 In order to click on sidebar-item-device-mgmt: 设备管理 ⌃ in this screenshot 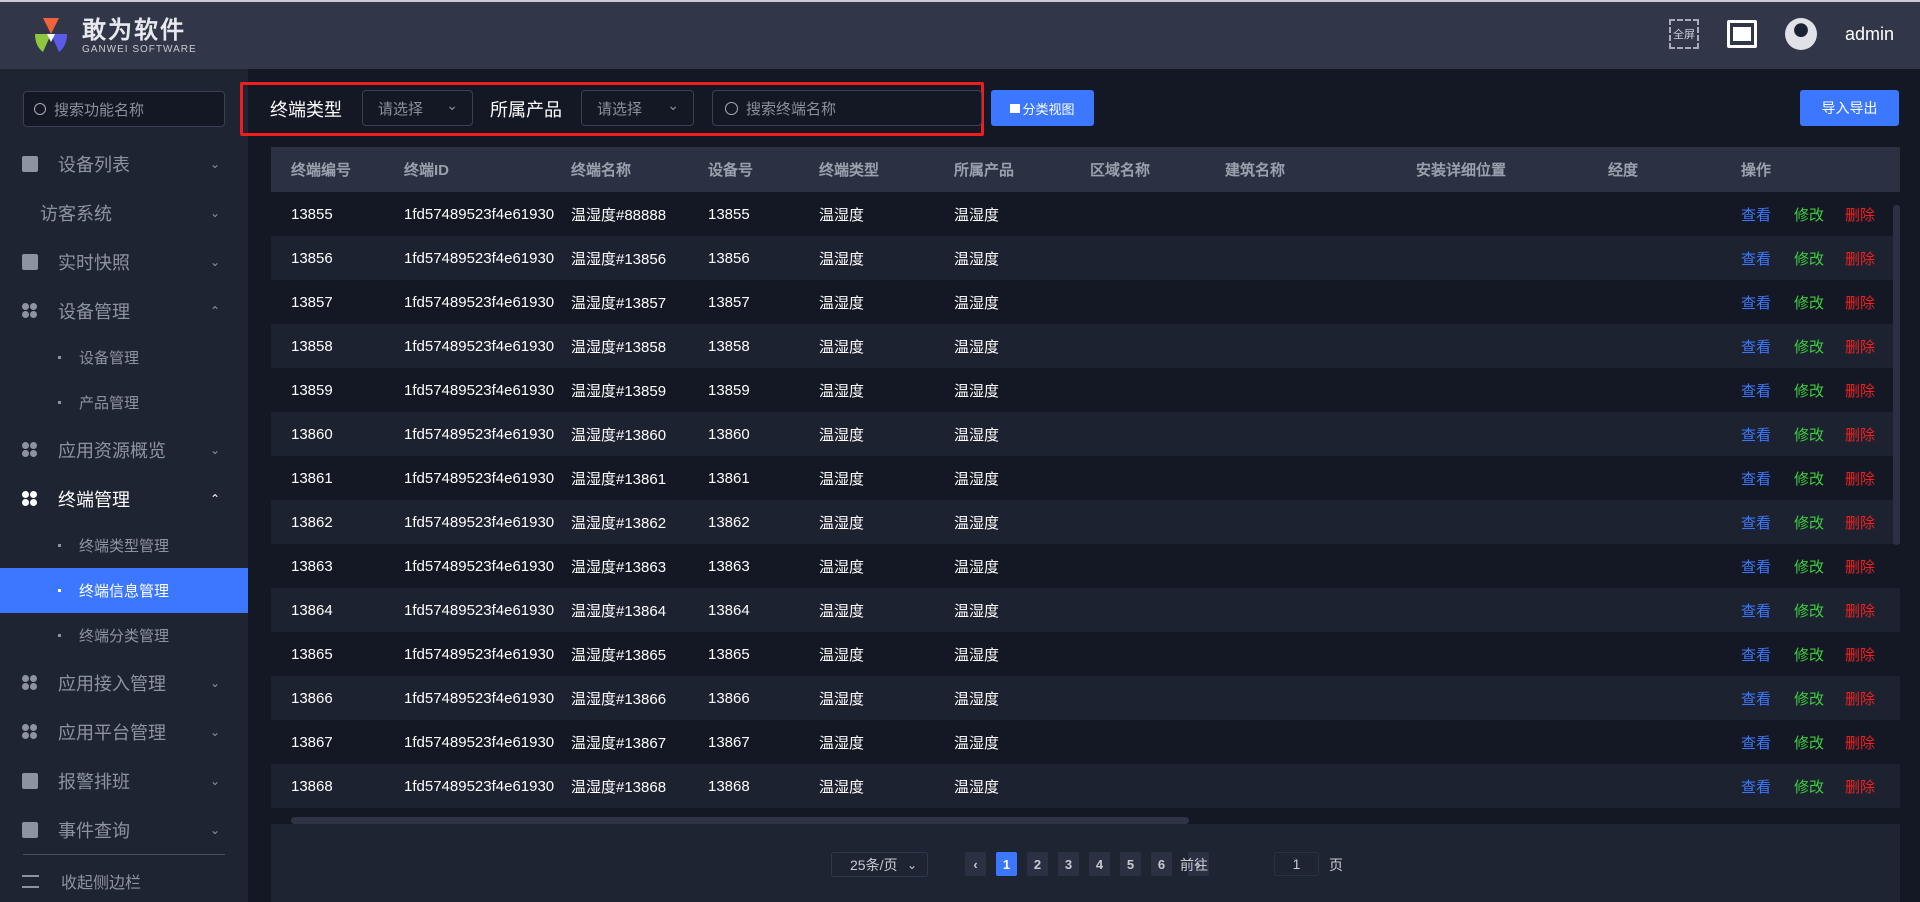, I will do `click(124, 310)`.